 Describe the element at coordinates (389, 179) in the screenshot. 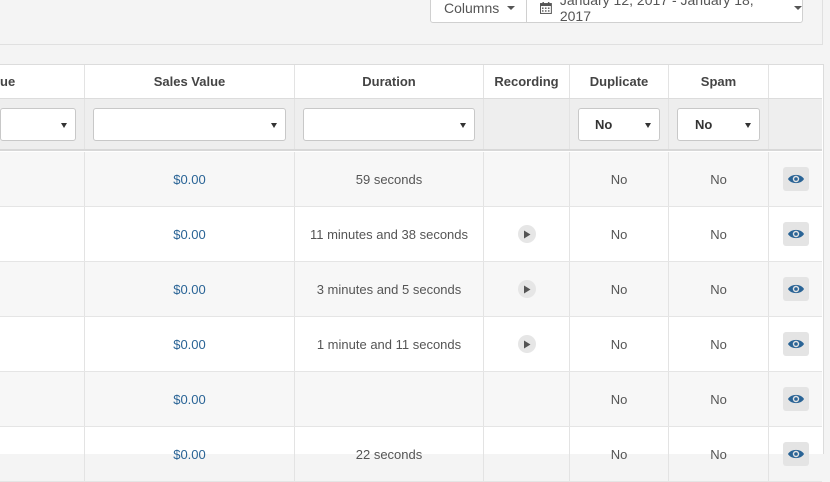

I see `duration-cell: 59 seconds` at that location.